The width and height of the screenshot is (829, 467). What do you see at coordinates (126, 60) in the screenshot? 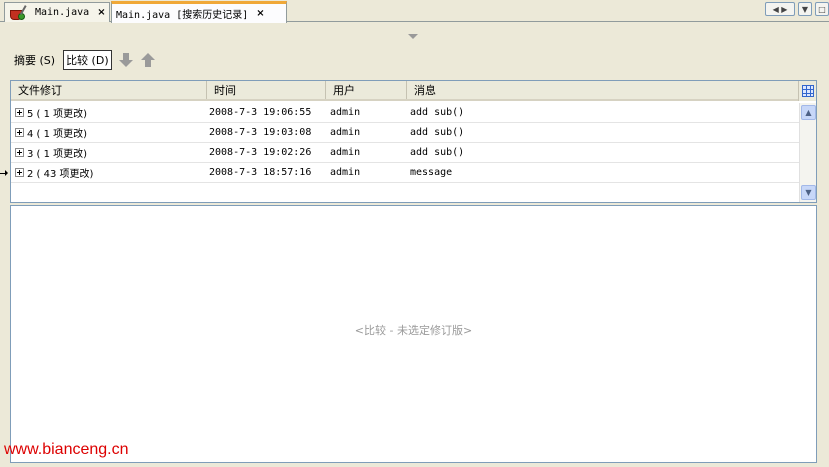
I see `next-difference-icon` at bounding box center [126, 60].